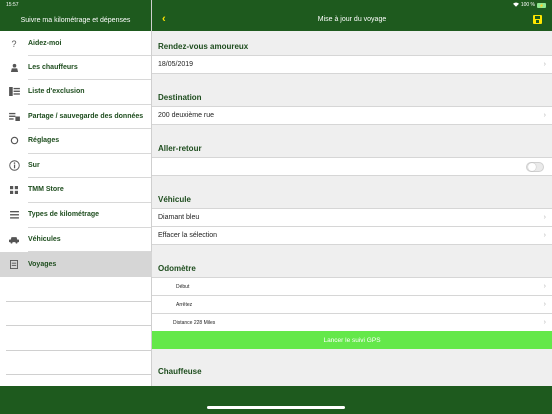  What do you see at coordinates (14, 140) in the screenshot?
I see `settings-icon` at bounding box center [14, 140].